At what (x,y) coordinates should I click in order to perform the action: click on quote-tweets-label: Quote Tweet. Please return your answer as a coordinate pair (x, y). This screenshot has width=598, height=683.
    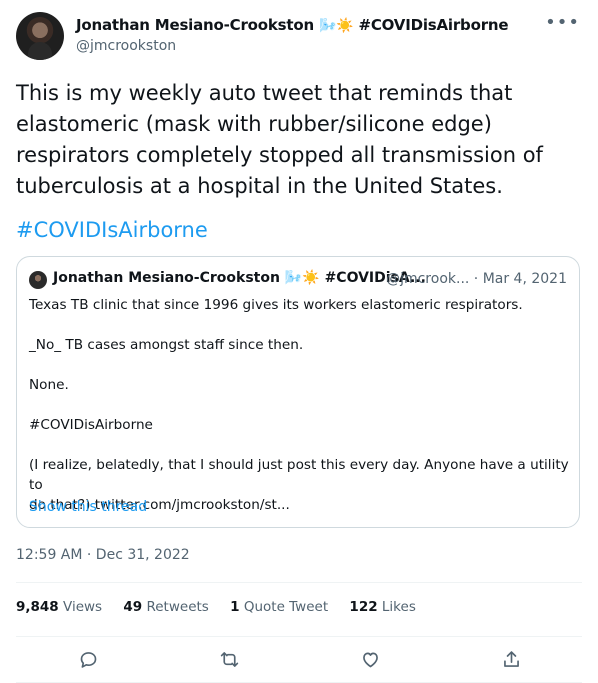
    Looking at the image, I should click on (286, 607).